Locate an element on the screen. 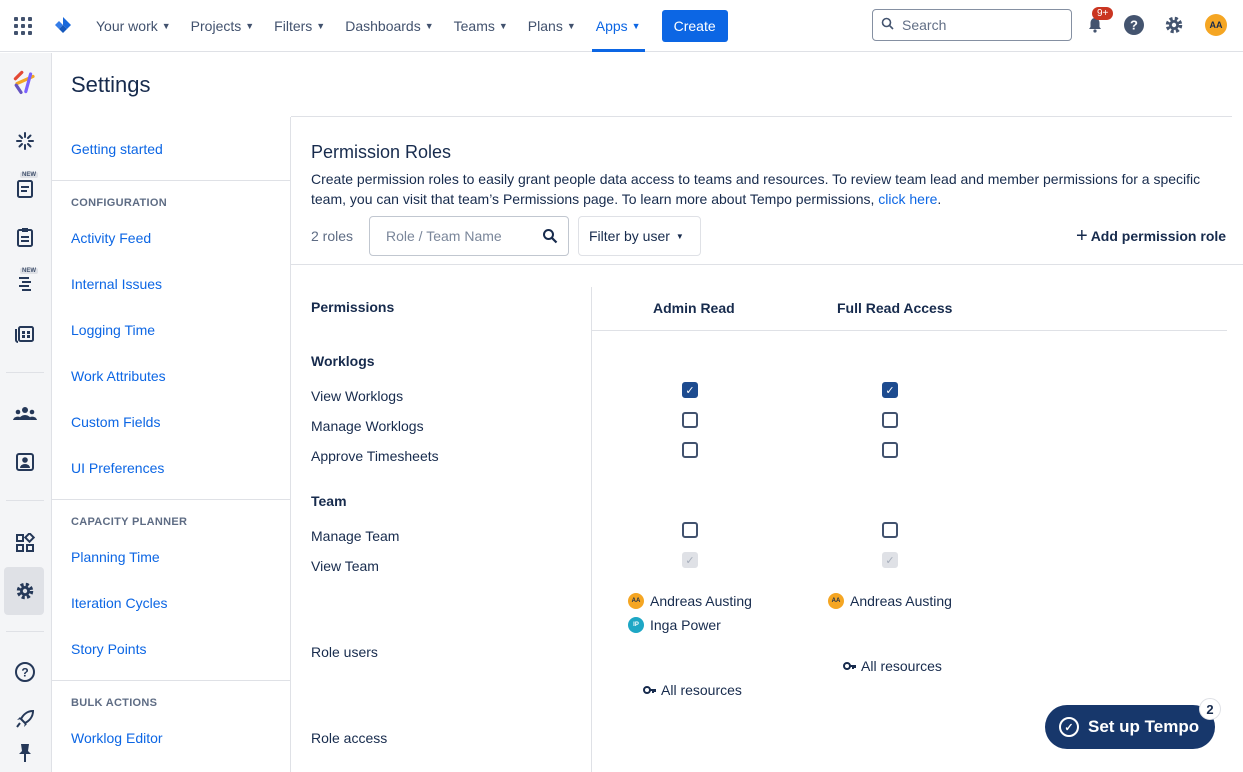  access-text: All resources is located at coordinates (901, 666).